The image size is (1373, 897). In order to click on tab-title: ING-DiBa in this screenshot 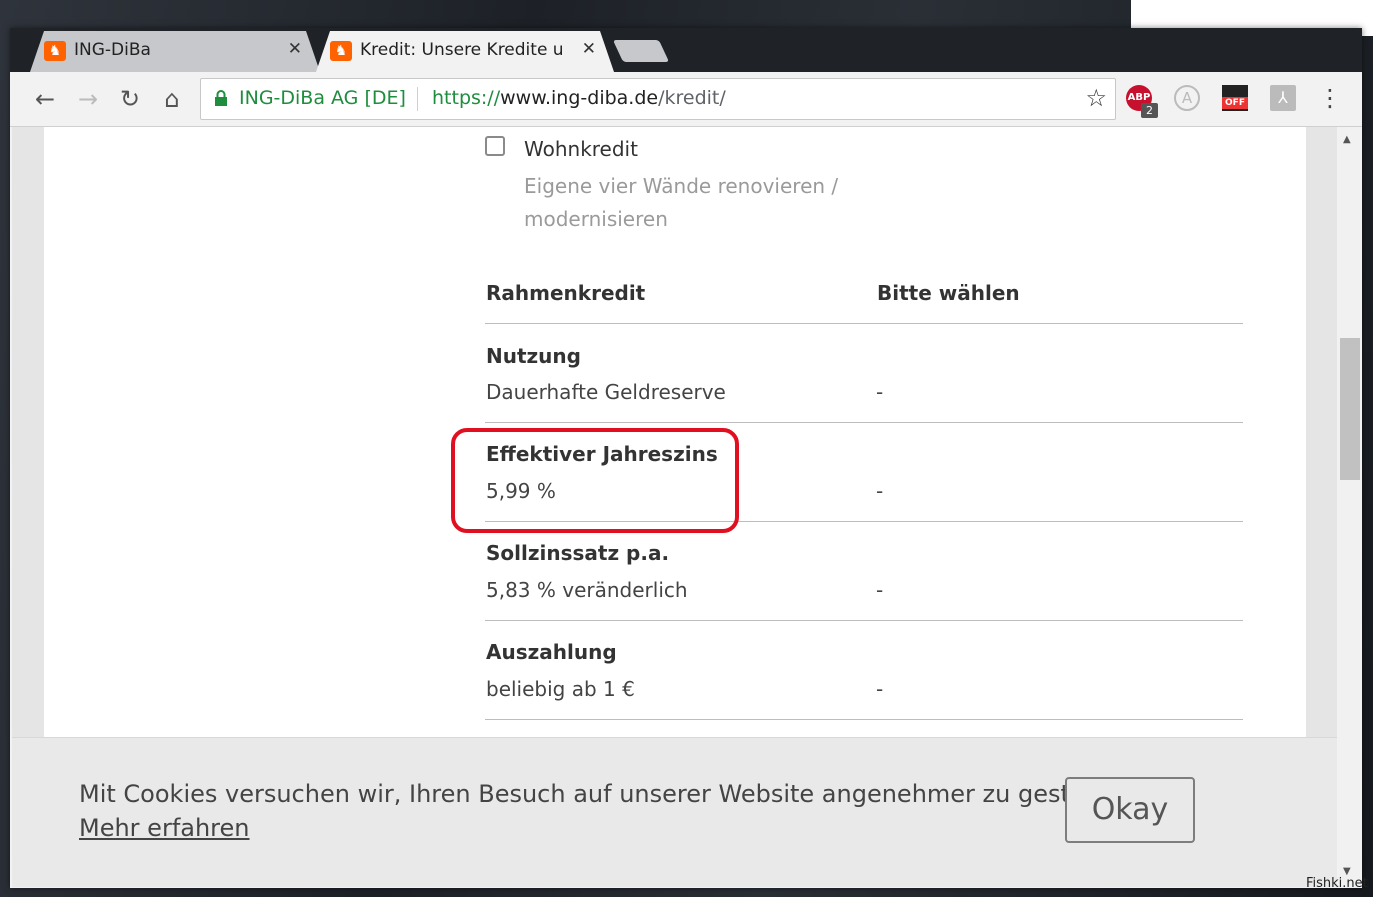, I will do `click(112, 50)`.